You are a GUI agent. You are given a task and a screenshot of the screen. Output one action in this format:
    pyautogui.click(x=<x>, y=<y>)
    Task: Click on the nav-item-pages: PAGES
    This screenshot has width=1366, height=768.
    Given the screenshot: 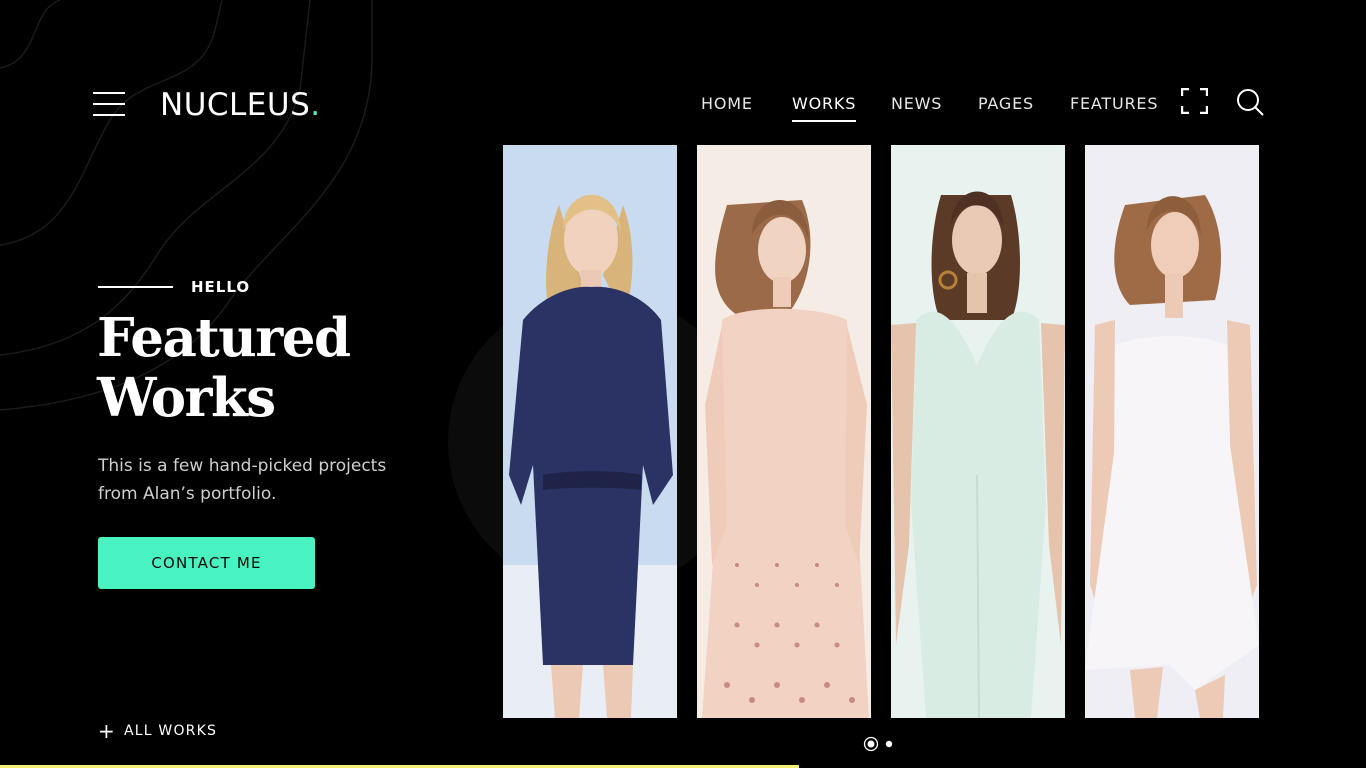 What is the action you would take?
    pyautogui.click(x=1006, y=104)
    